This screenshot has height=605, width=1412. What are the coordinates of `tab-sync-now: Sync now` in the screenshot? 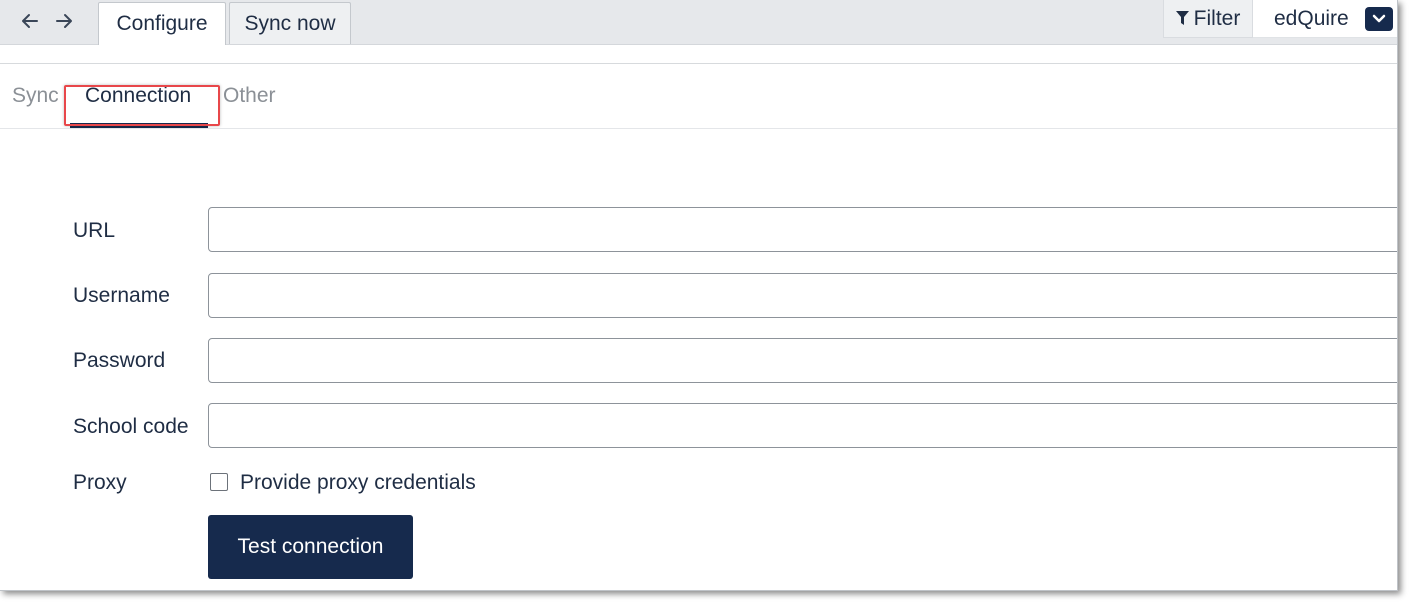 It's located at (290, 23).